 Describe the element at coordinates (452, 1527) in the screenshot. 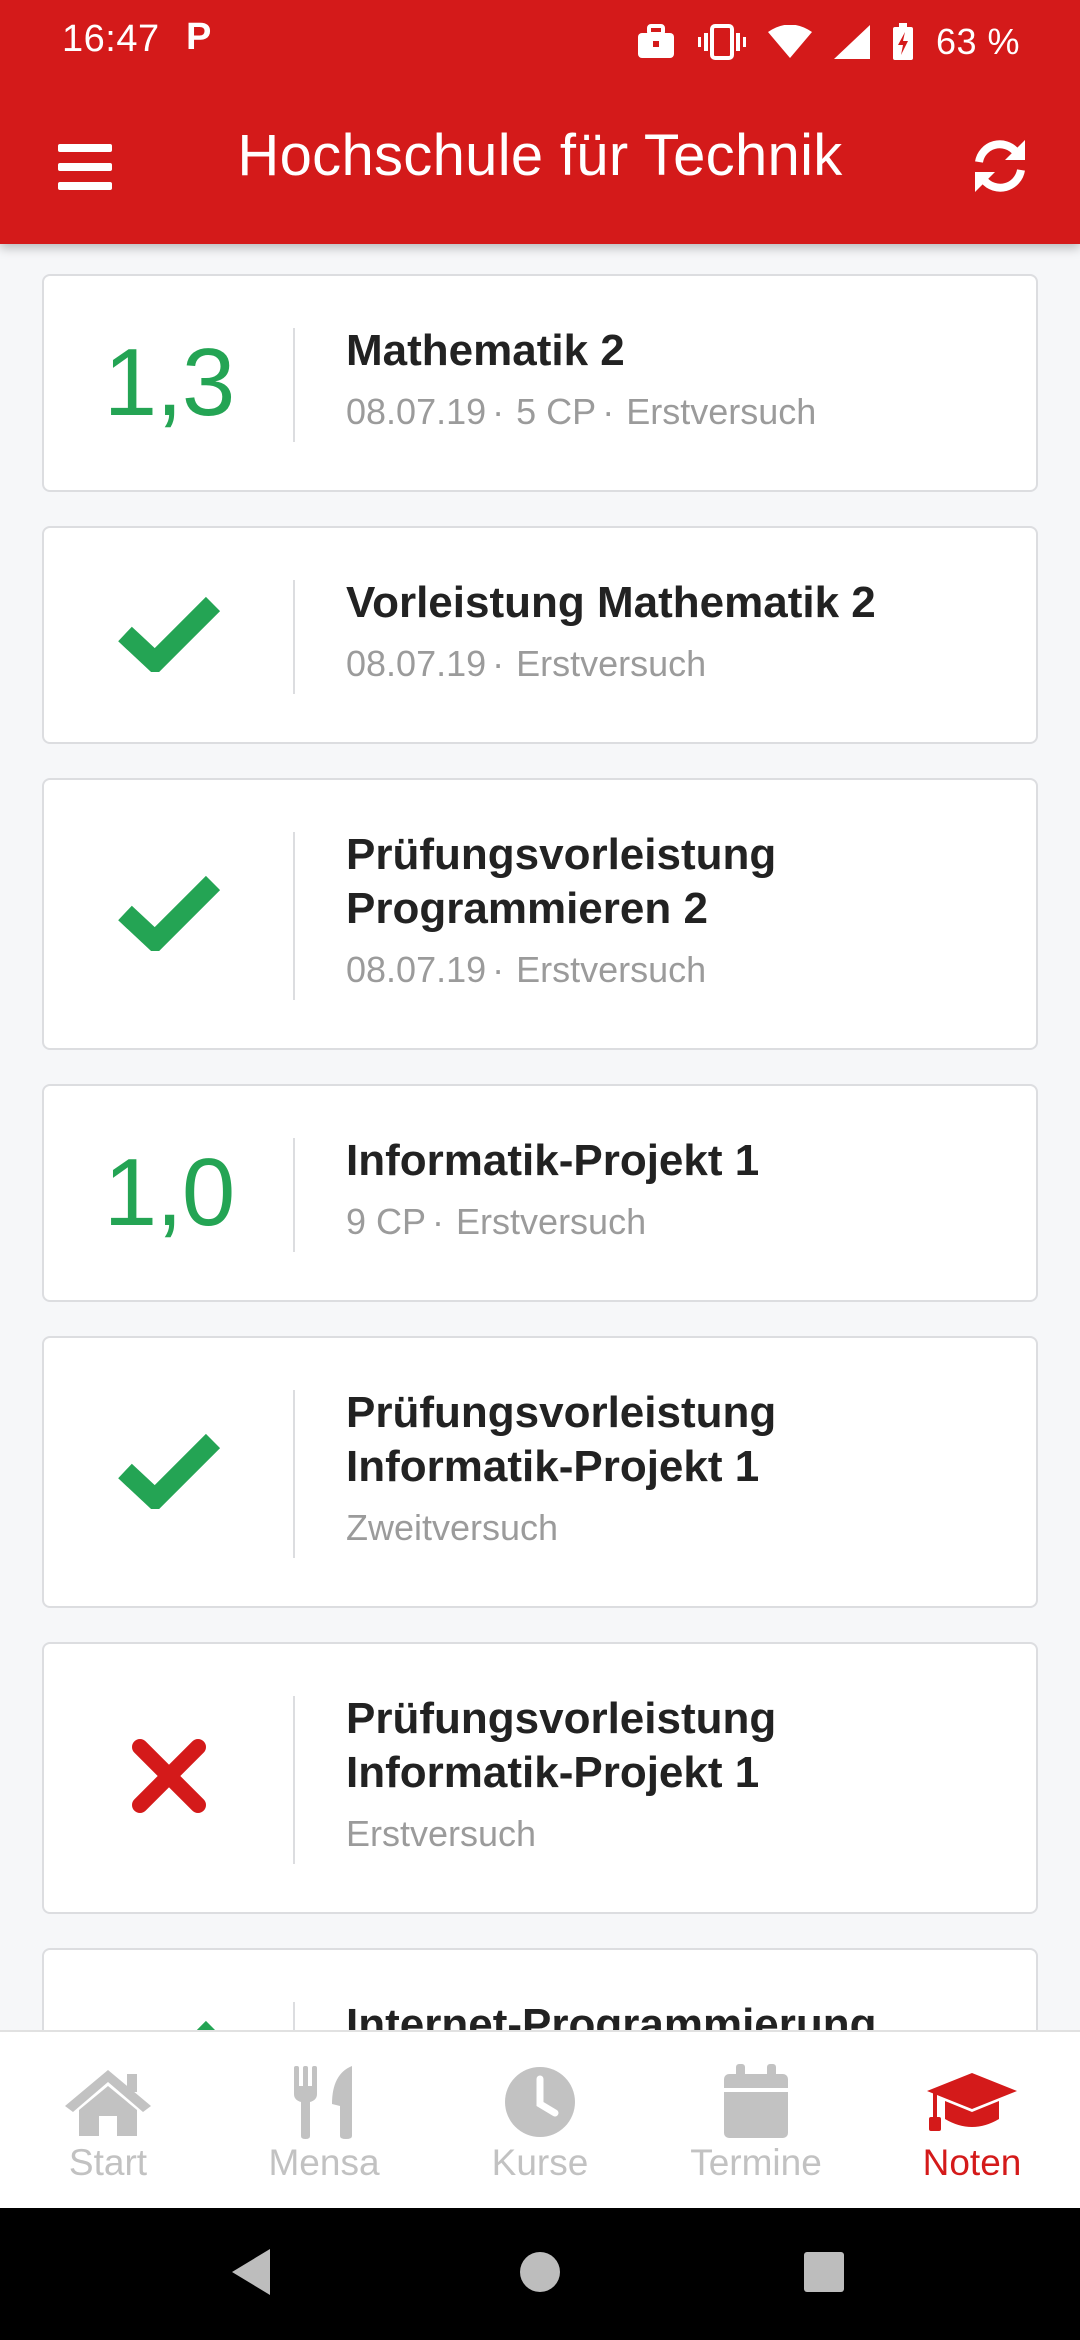

I see `attempt: Zweitversuch` at that location.